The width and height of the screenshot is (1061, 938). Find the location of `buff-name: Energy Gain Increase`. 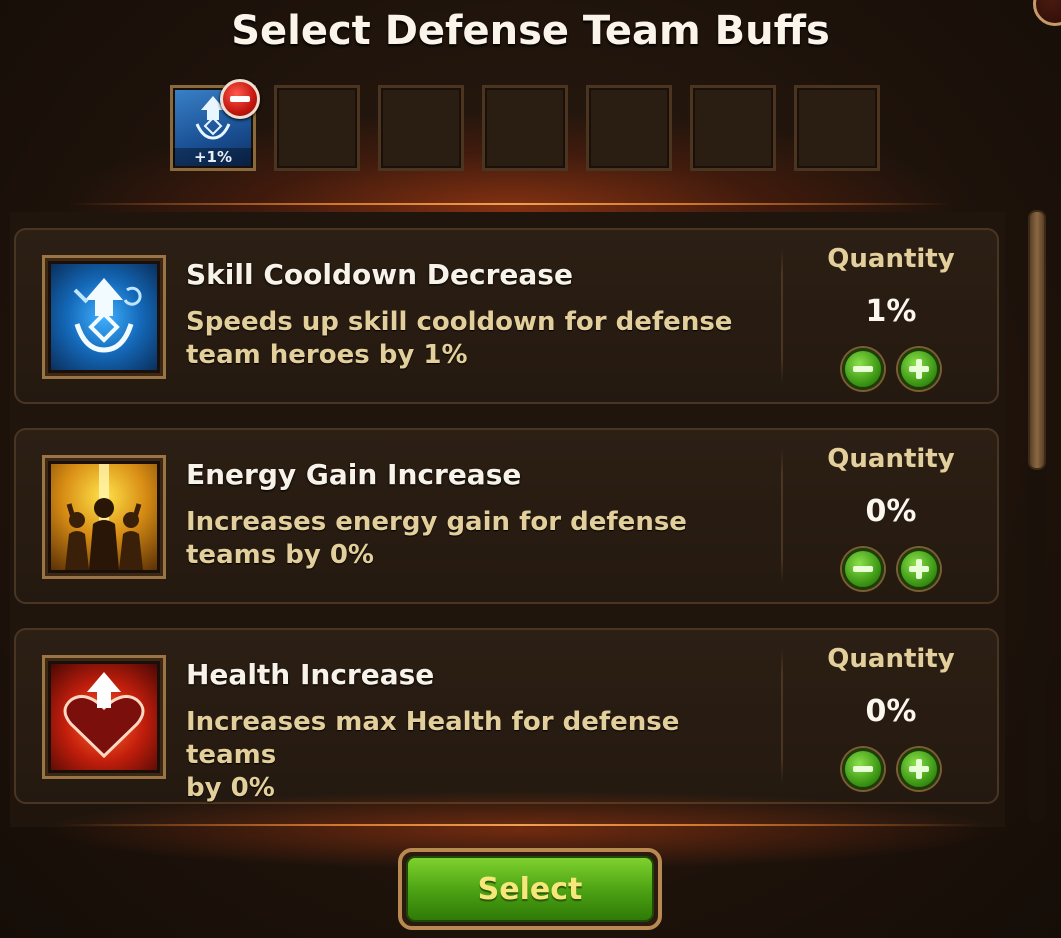

buff-name: Energy Gain Increase is located at coordinates (354, 474).